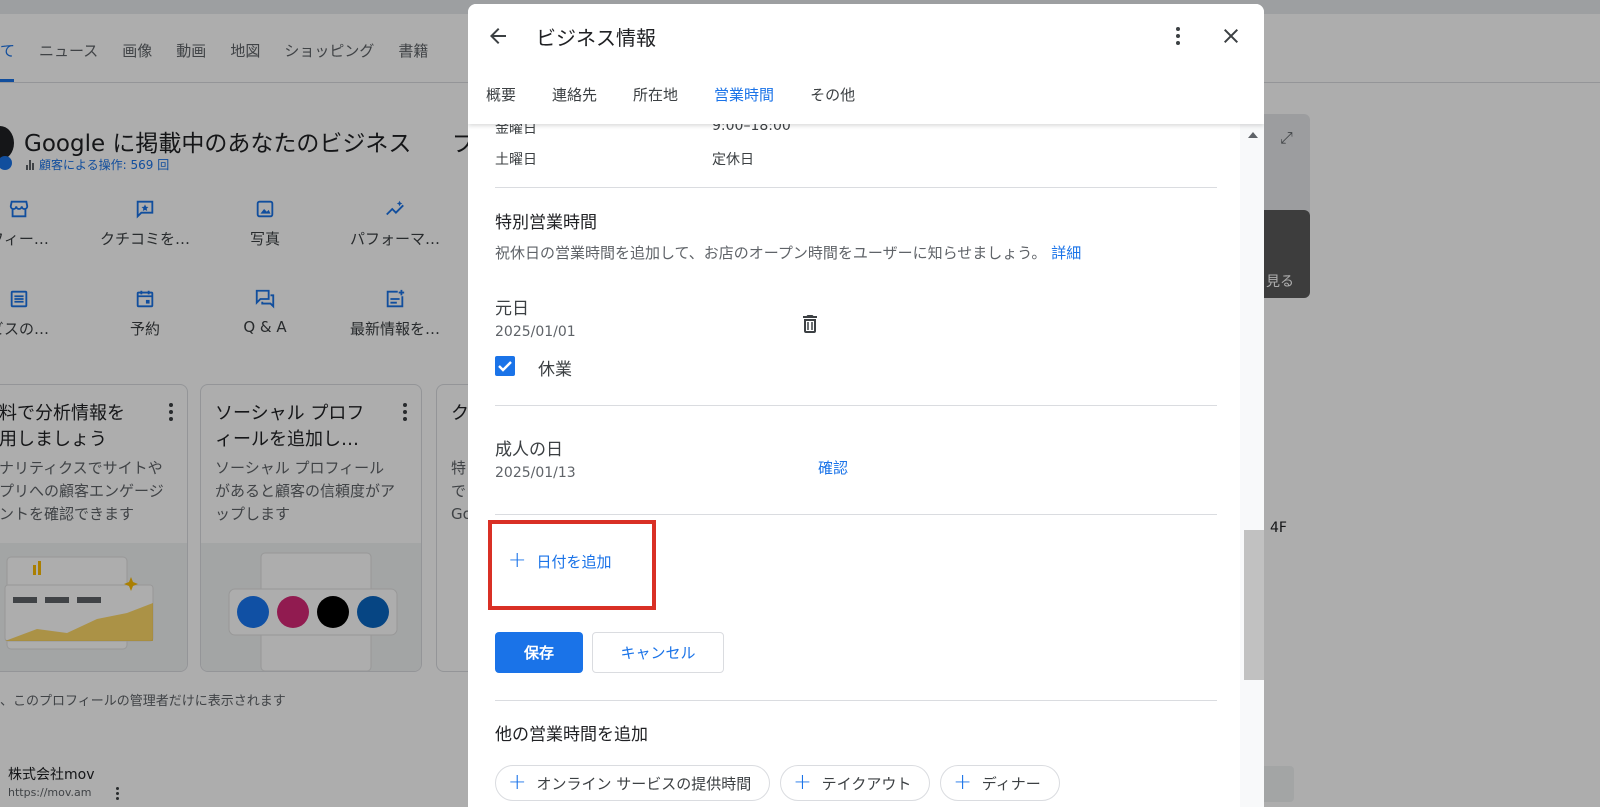 The image size is (1600, 807). I want to click on check-icon, so click(505, 366).